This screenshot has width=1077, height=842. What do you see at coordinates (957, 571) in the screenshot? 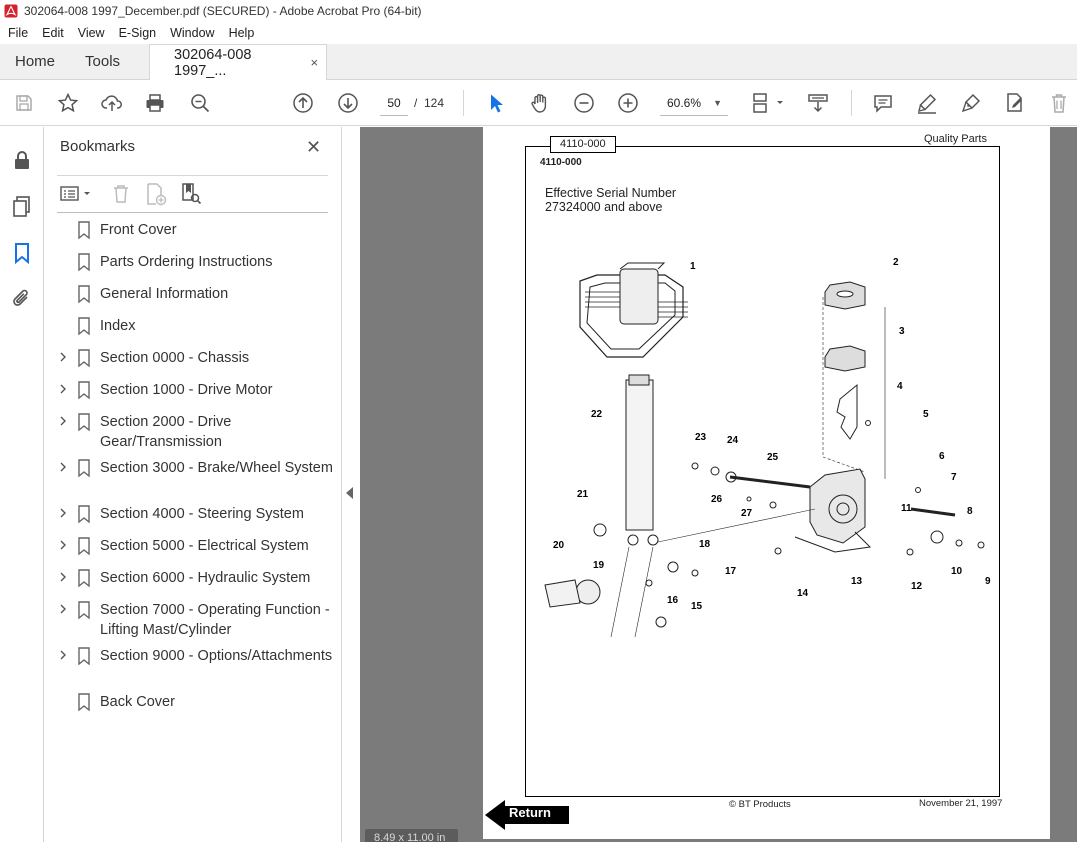
I see `part-number-label: 10` at bounding box center [957, 571].